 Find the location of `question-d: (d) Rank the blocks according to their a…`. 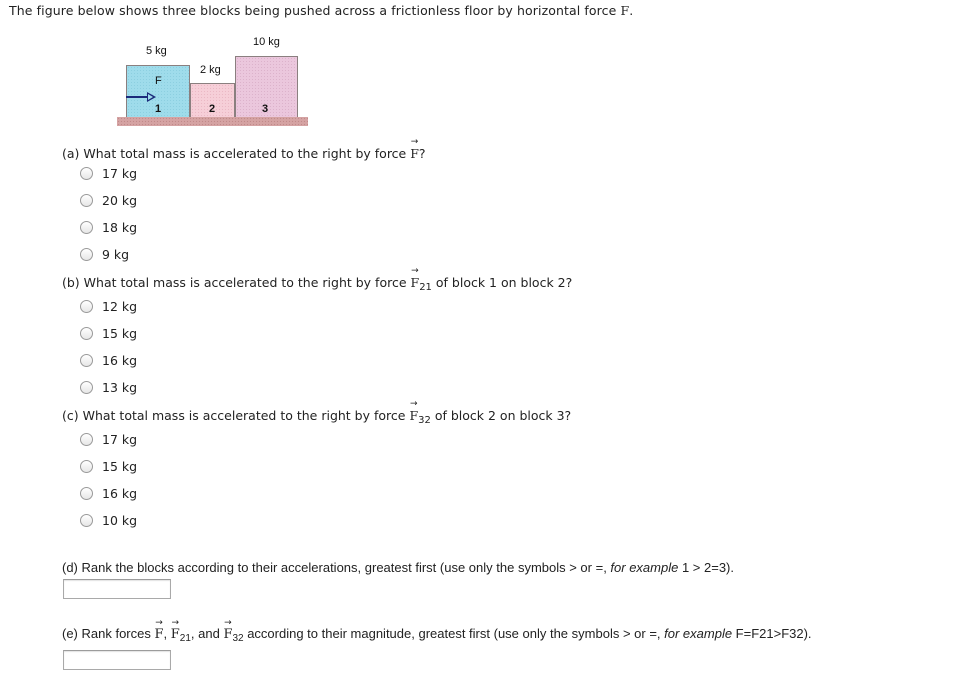

question-d: (d) Rank the blocks according to their a… is located at coordinates (398, 567).